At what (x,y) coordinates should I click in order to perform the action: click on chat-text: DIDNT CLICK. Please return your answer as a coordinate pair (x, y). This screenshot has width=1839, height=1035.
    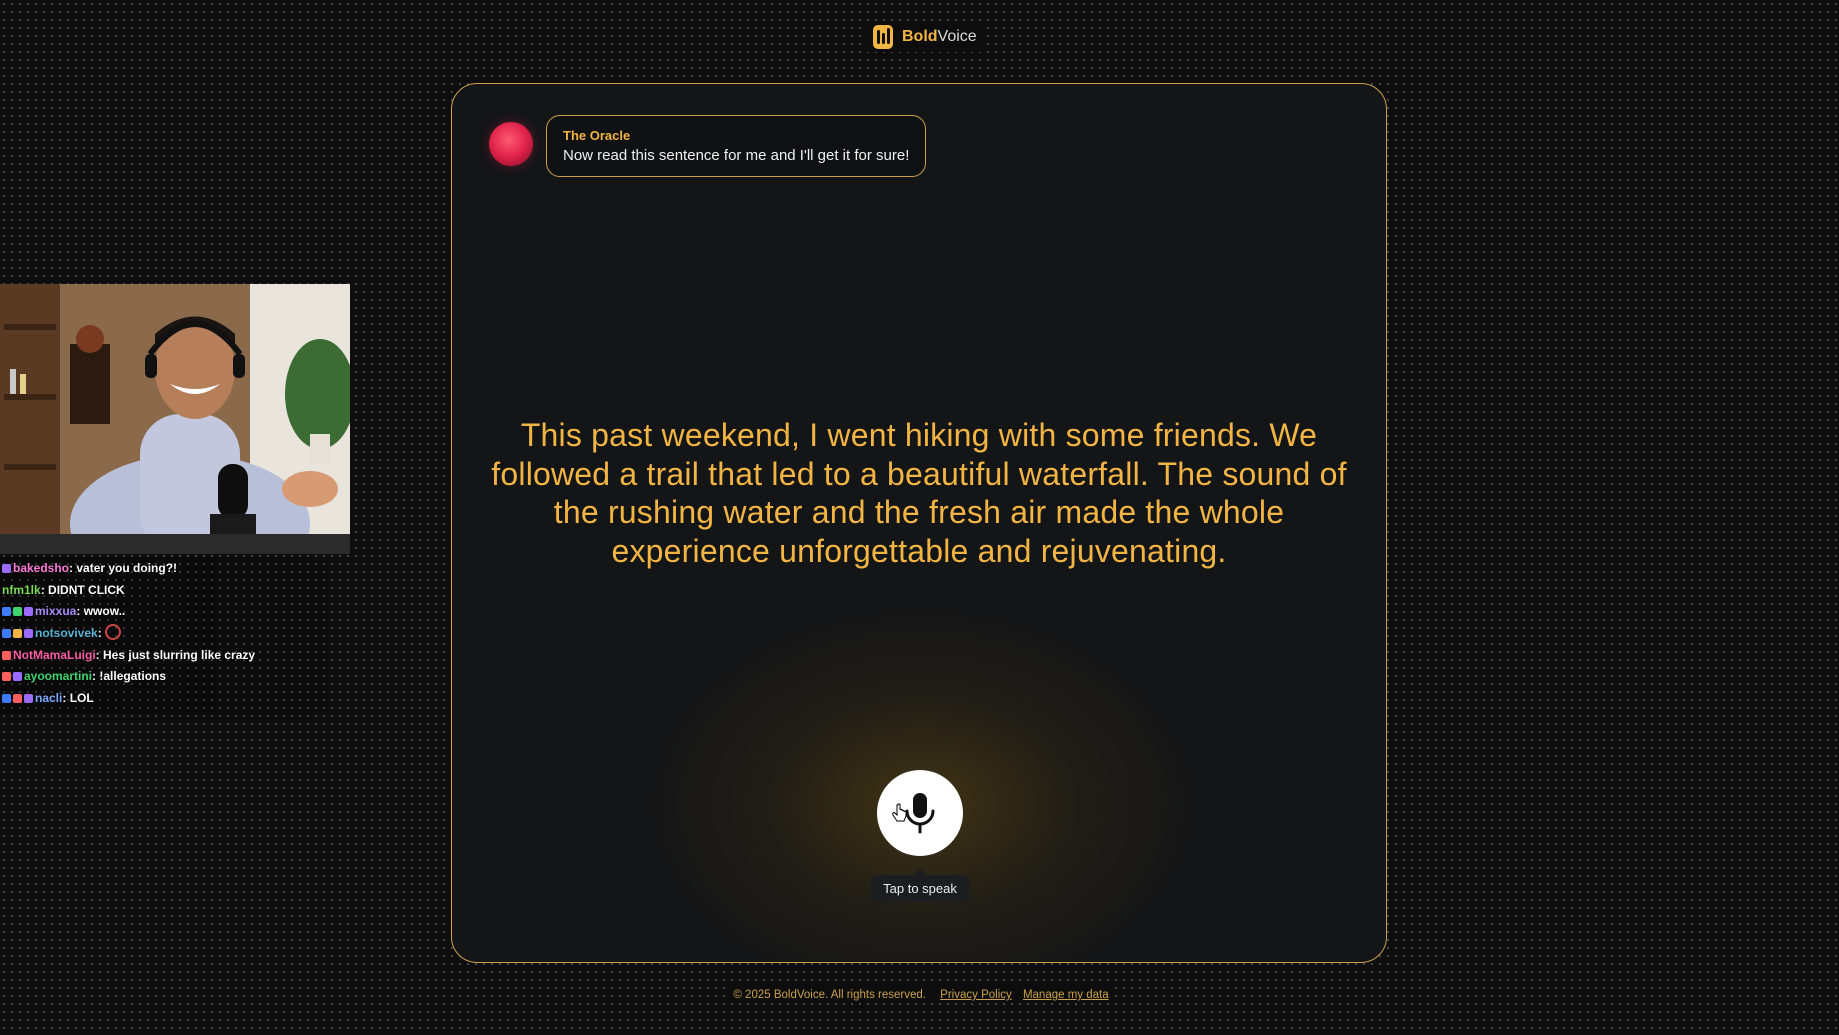
    Looking at the image, I should click on (86, 589).